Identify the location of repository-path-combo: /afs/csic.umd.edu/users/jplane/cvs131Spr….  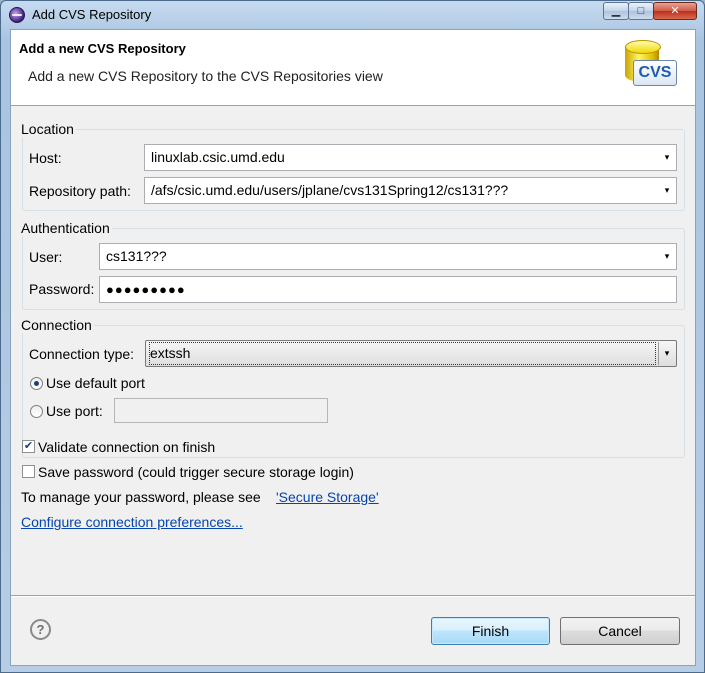
(410, 190).